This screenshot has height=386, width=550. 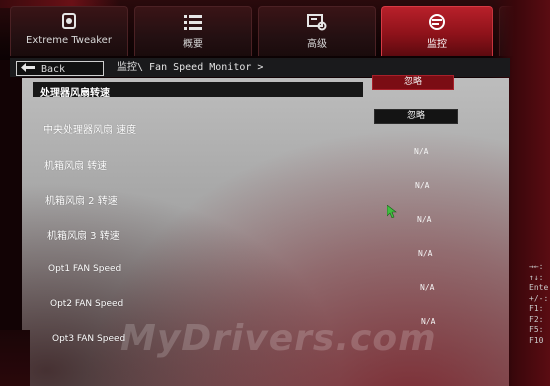 I want to click on row-chassis-fan-3-label: 机箱风扇 3 转速, so click(x=83, y=236).